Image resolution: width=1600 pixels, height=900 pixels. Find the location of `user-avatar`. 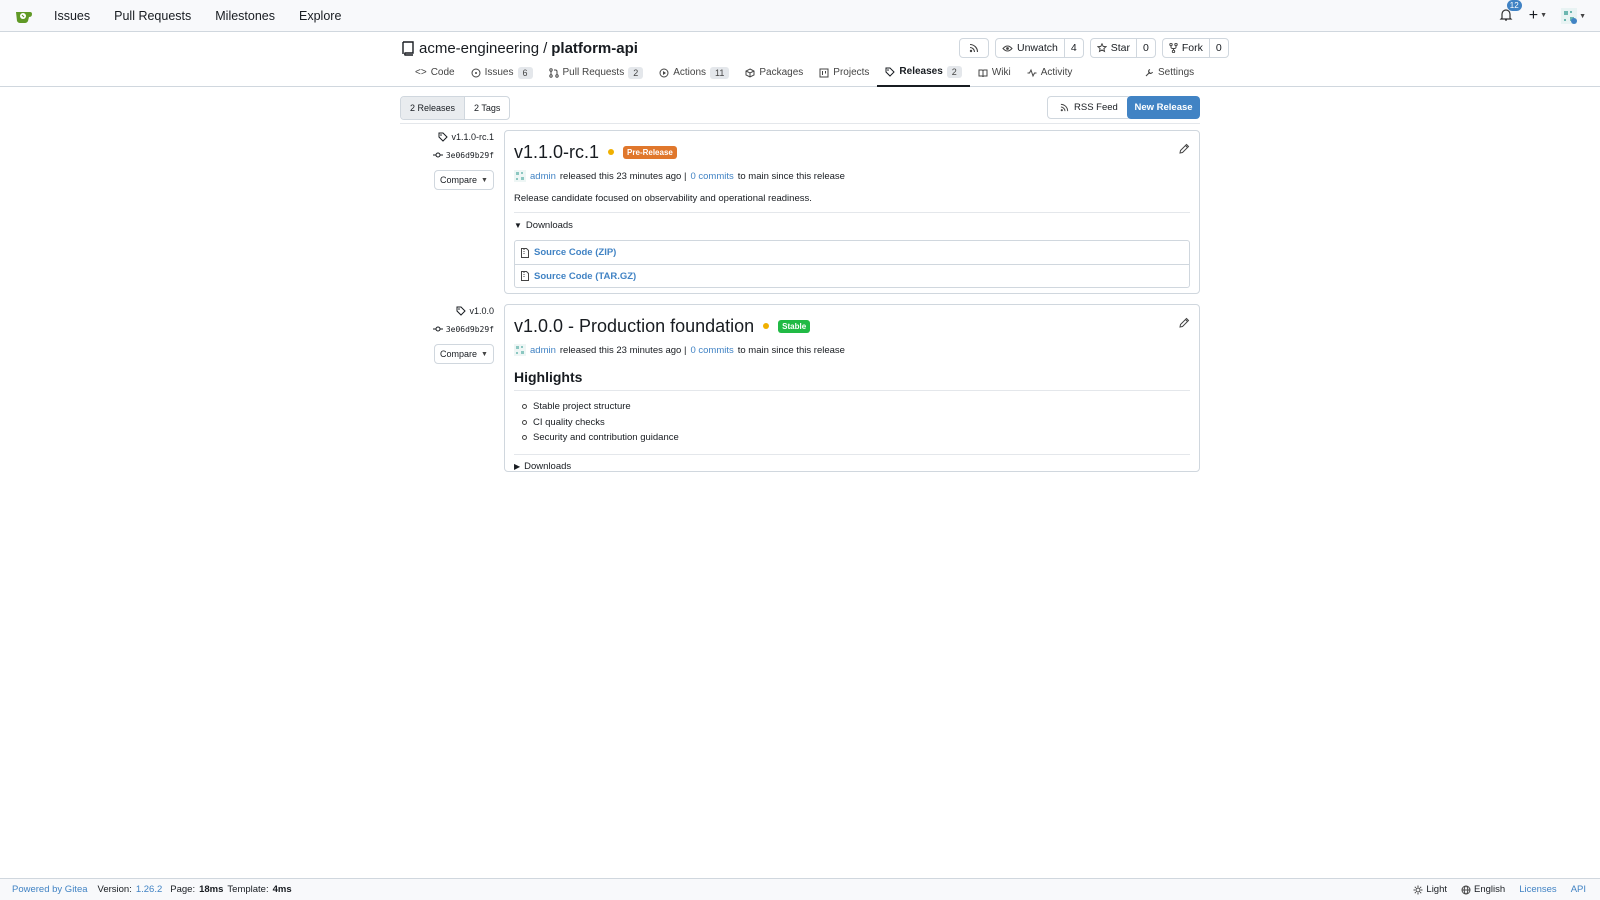

user-avatar is located at coordinates (1569, 16).